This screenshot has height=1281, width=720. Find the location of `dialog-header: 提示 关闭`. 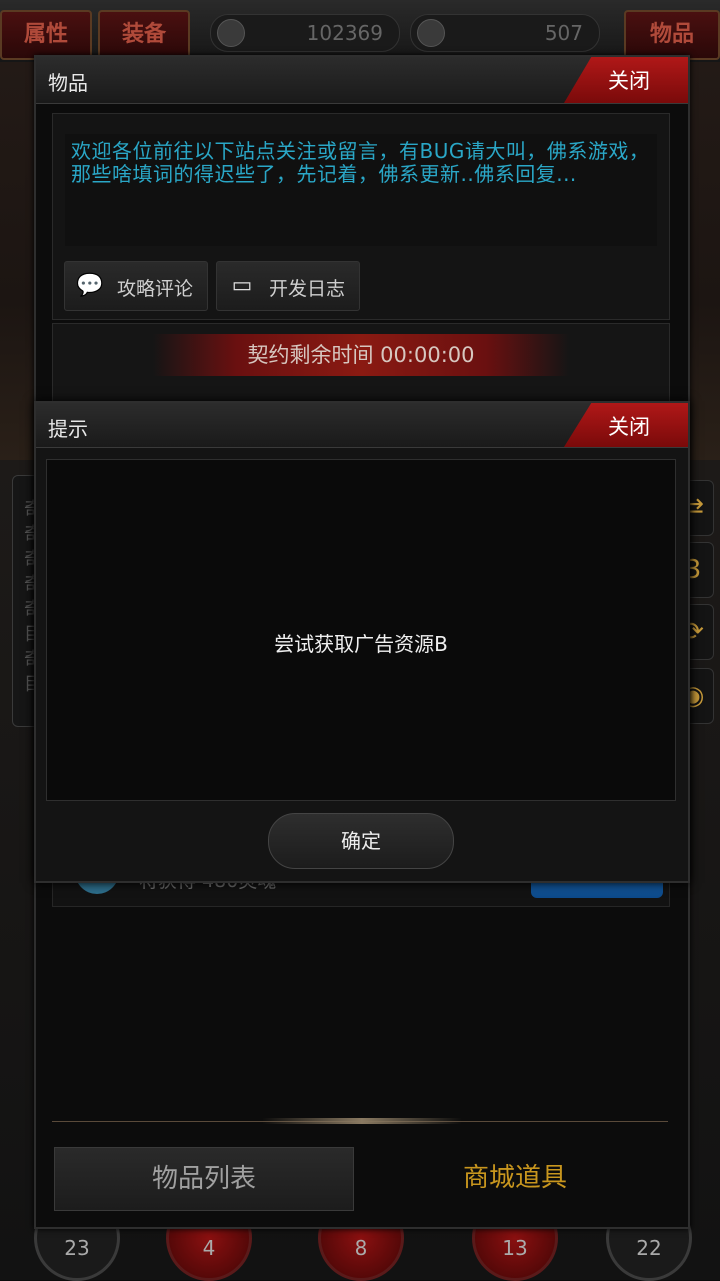

dialog-header: 提示 关闭 is located at coordinates (362, 425).